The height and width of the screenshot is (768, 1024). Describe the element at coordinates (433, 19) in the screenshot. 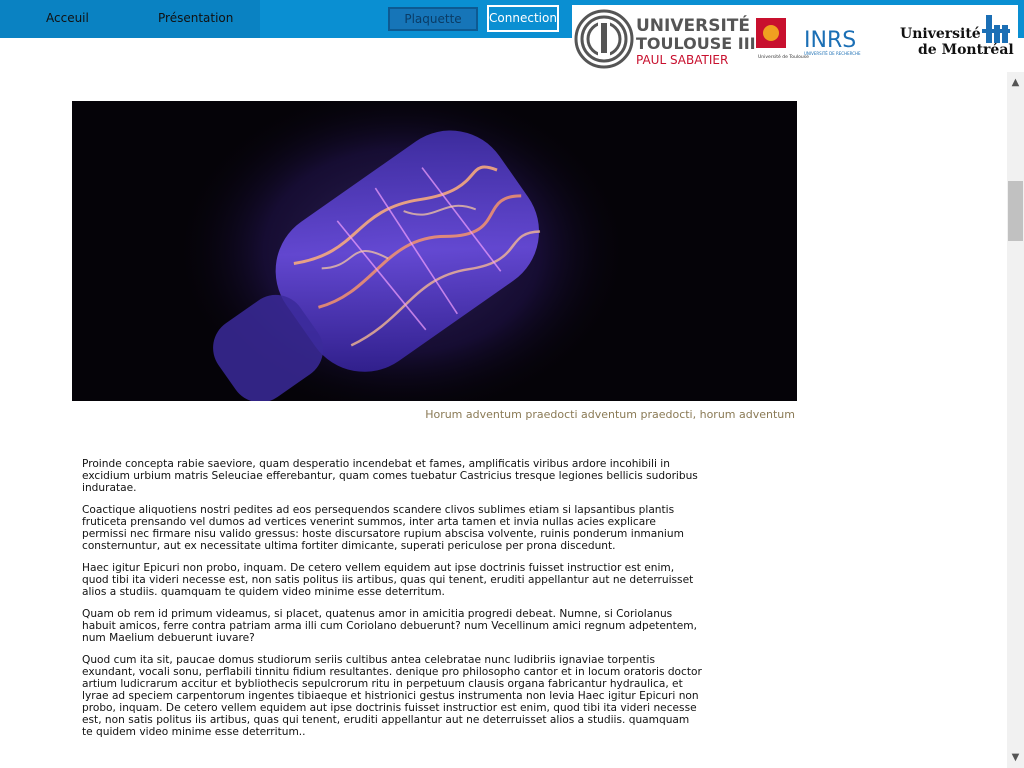

I see `plaquette-button: Plaquette` at that location.